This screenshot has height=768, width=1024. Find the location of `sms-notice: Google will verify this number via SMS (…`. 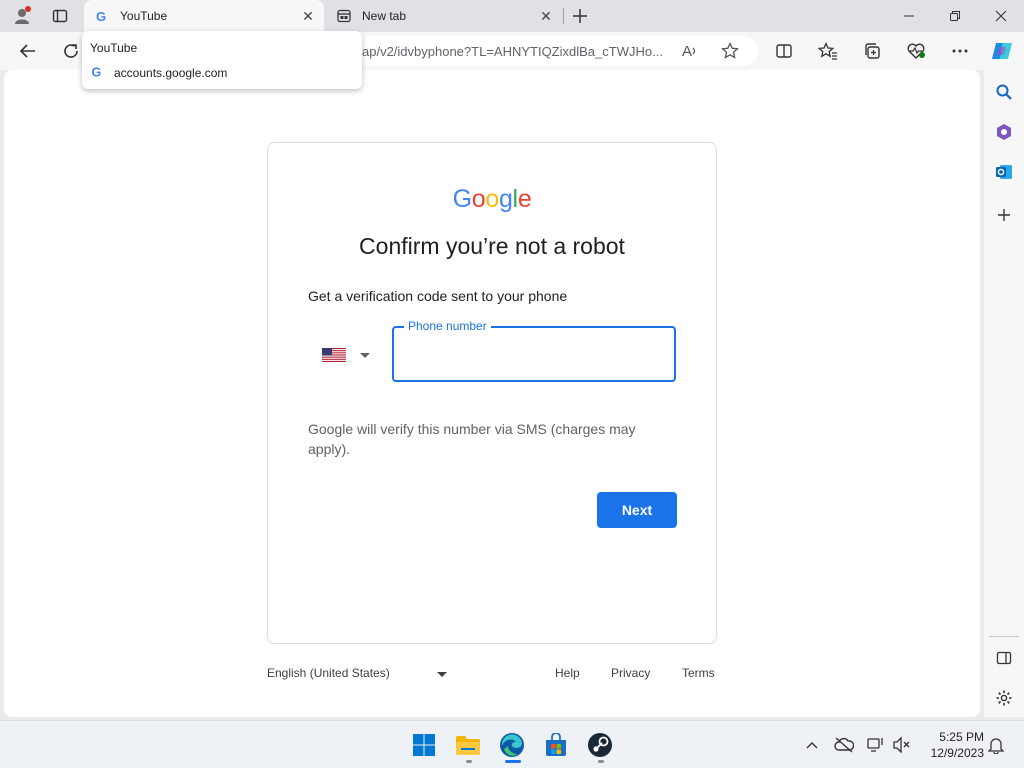

sms-notice: Google will verify this number via SMS (… is located at coordinates (472, 439).